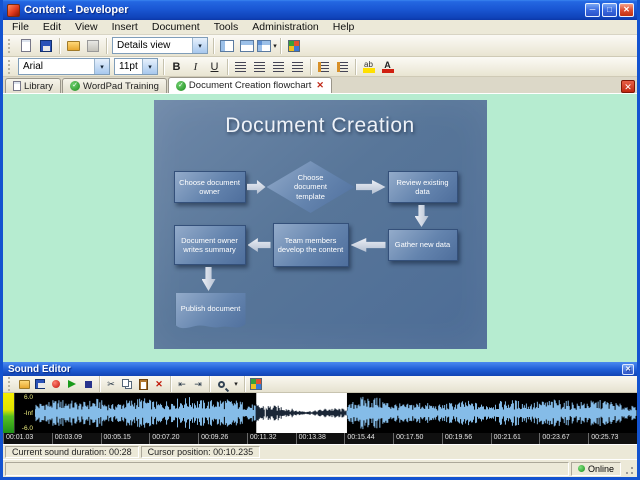 The image size is (640, 480). What do you see at coordinates (159, 384) in the screenshot?
I see `delete-button: ✕` at bounding box center [159, 384].